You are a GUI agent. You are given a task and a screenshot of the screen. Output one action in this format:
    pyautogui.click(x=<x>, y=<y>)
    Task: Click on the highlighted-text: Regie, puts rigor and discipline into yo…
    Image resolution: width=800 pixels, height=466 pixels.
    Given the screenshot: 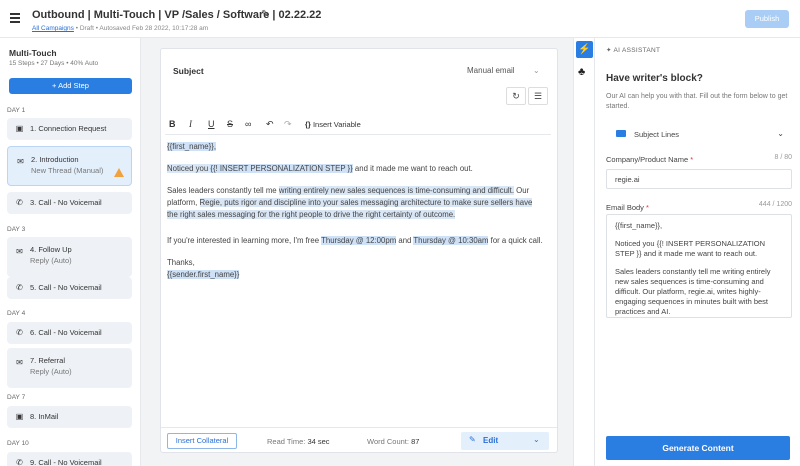 What is the action you would take?
    pyautogui.click(x=350, y=208)
    